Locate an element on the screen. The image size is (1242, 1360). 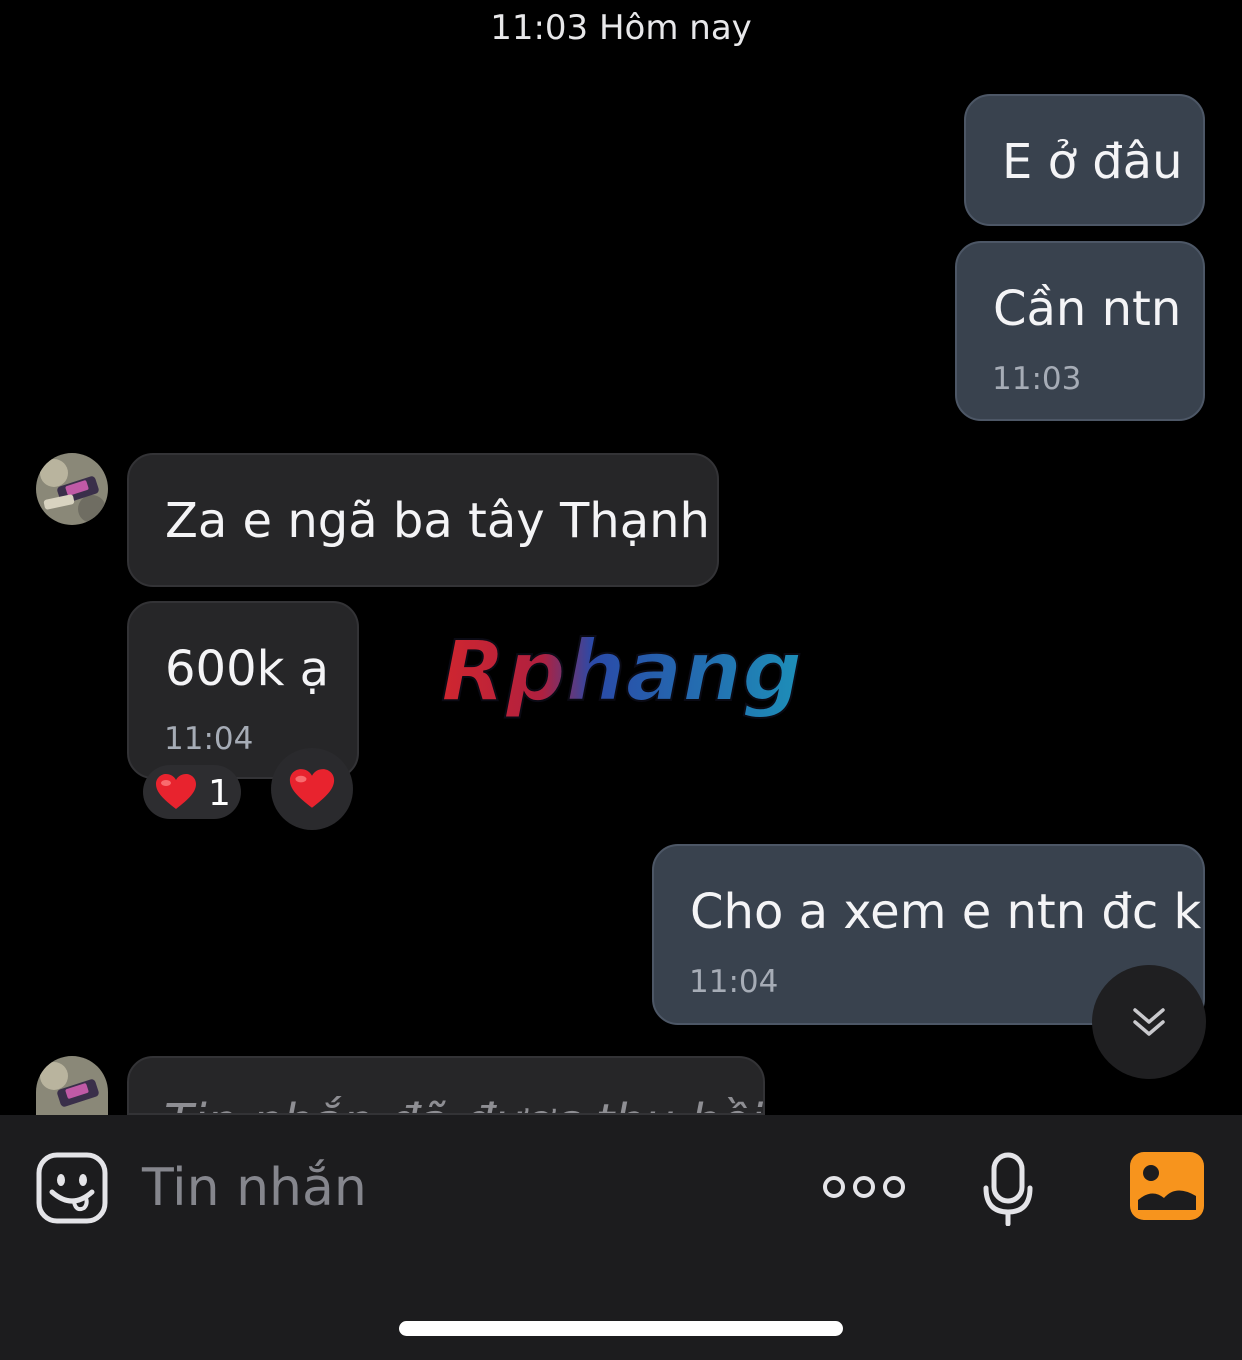
more-dots-icon is located at coordinates (864, 1187).